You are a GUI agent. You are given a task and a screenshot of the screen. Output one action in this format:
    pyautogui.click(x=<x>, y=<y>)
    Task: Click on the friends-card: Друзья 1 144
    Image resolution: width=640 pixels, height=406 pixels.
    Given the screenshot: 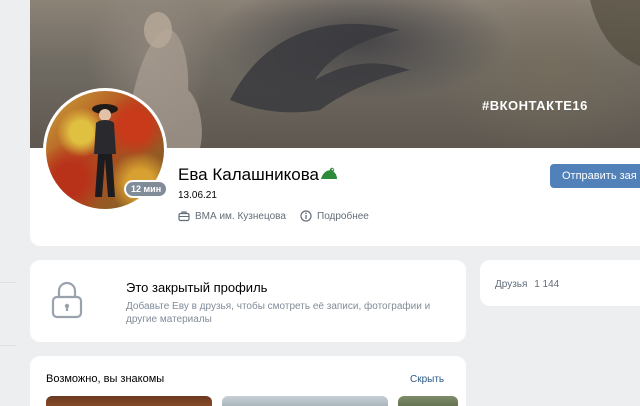 What is the action you would take?
    pyautogui.click(x=560, y=283)
    